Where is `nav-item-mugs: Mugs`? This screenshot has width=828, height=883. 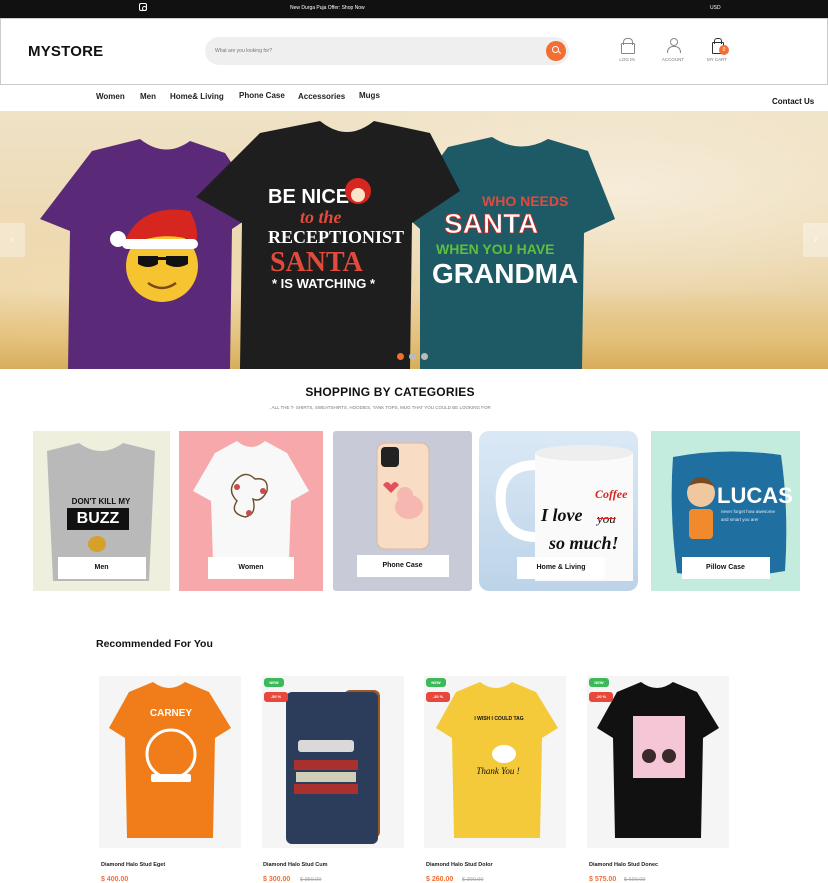
nav-item-mugs: Mugs is located at coordinates (369, 95).